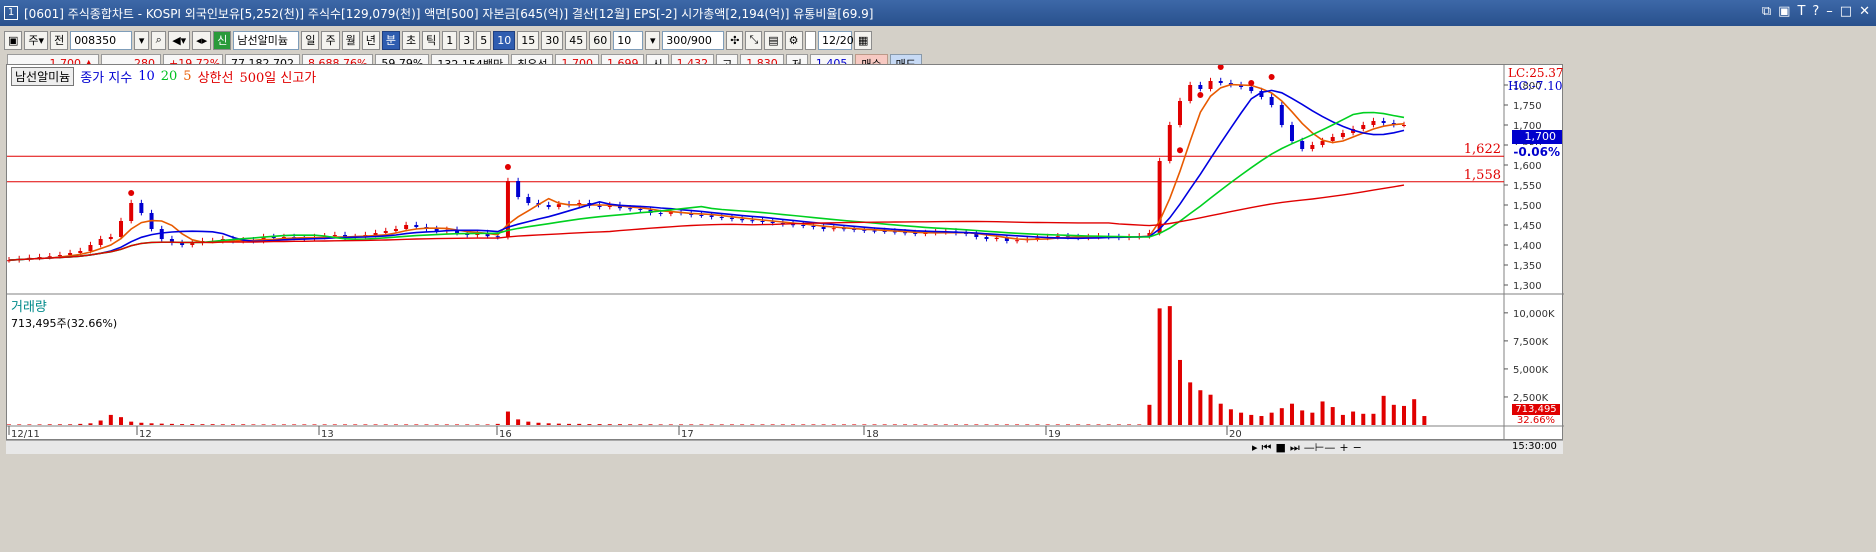  I want to click on prev-next-icon: ◂▸, so click(202, 40).